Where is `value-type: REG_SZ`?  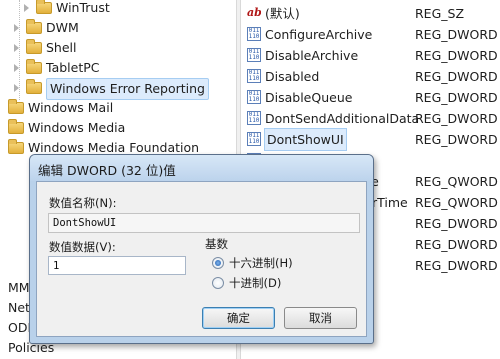
value-type: REG_SZ is located at coordinates (440, 13).